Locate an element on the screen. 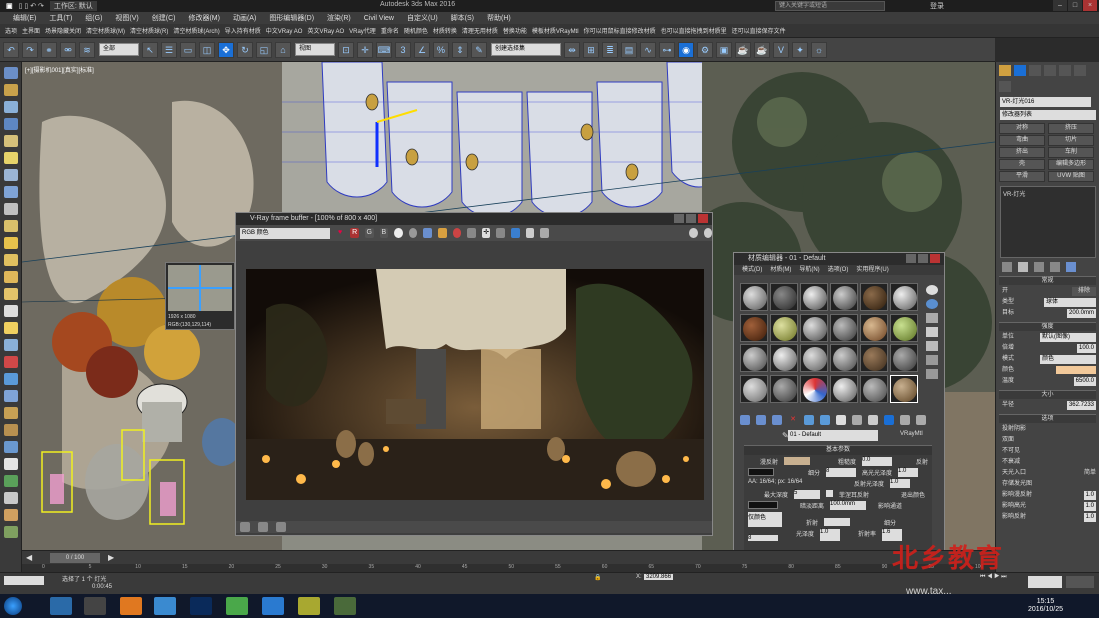  channel-dropdown: RGB 颜色 is located at coordinates (285, 233).